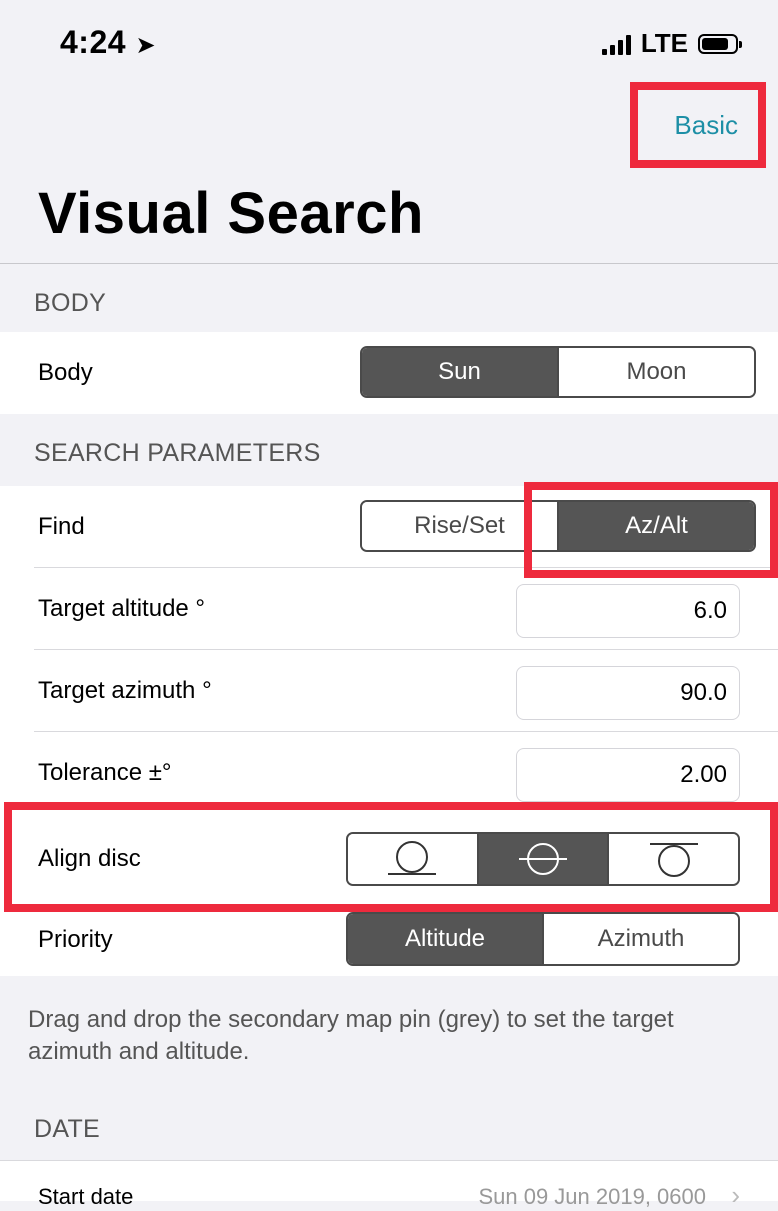 The width and height of the screenshot is (778, 1211). I want to click on align-disc-row: Align disc, so click(389, 859).